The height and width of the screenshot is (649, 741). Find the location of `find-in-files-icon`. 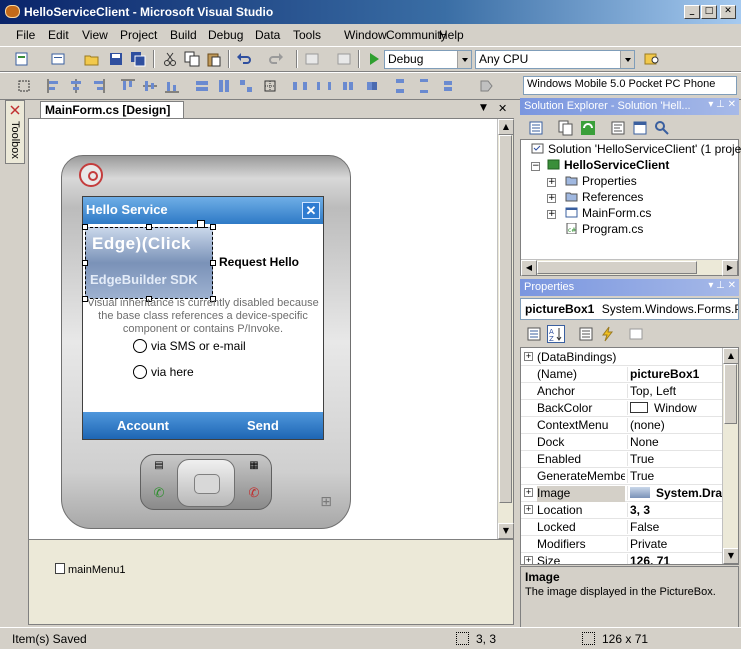

find-in-files-icon is located at coordinates (652, 59).